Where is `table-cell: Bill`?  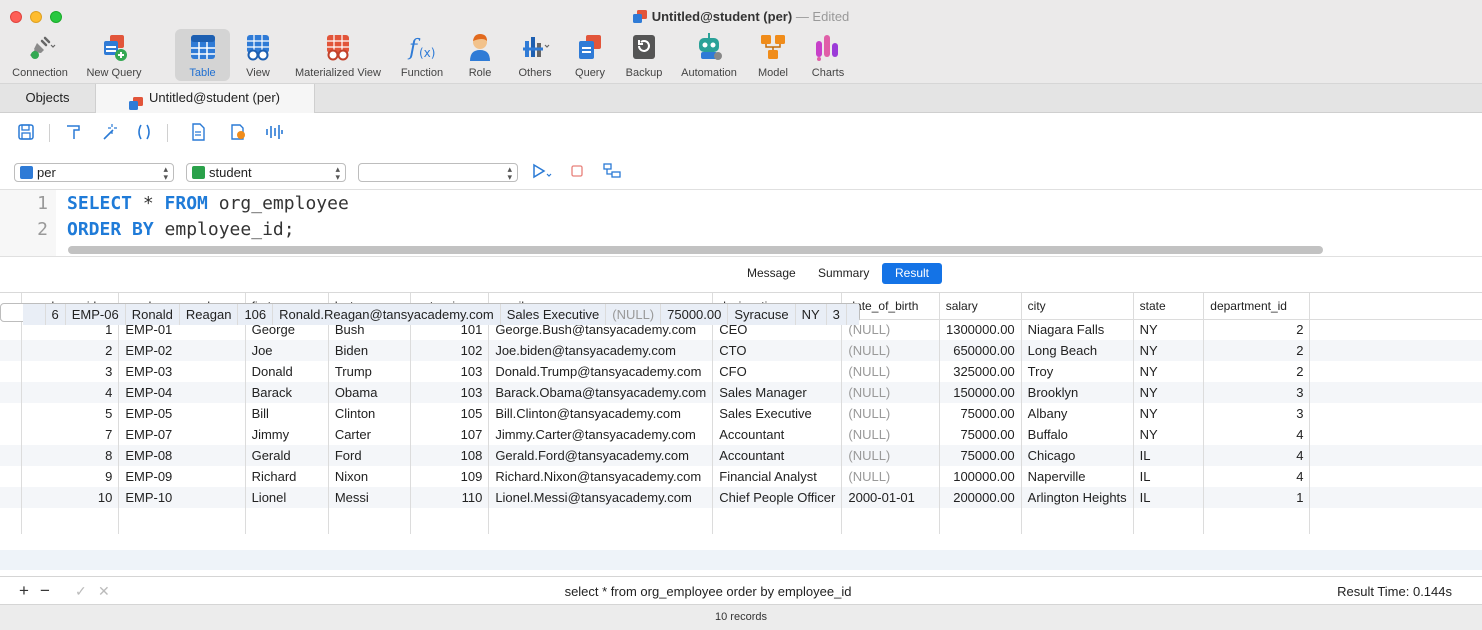
table-cell: Bill is located at coordinates (287, 413).